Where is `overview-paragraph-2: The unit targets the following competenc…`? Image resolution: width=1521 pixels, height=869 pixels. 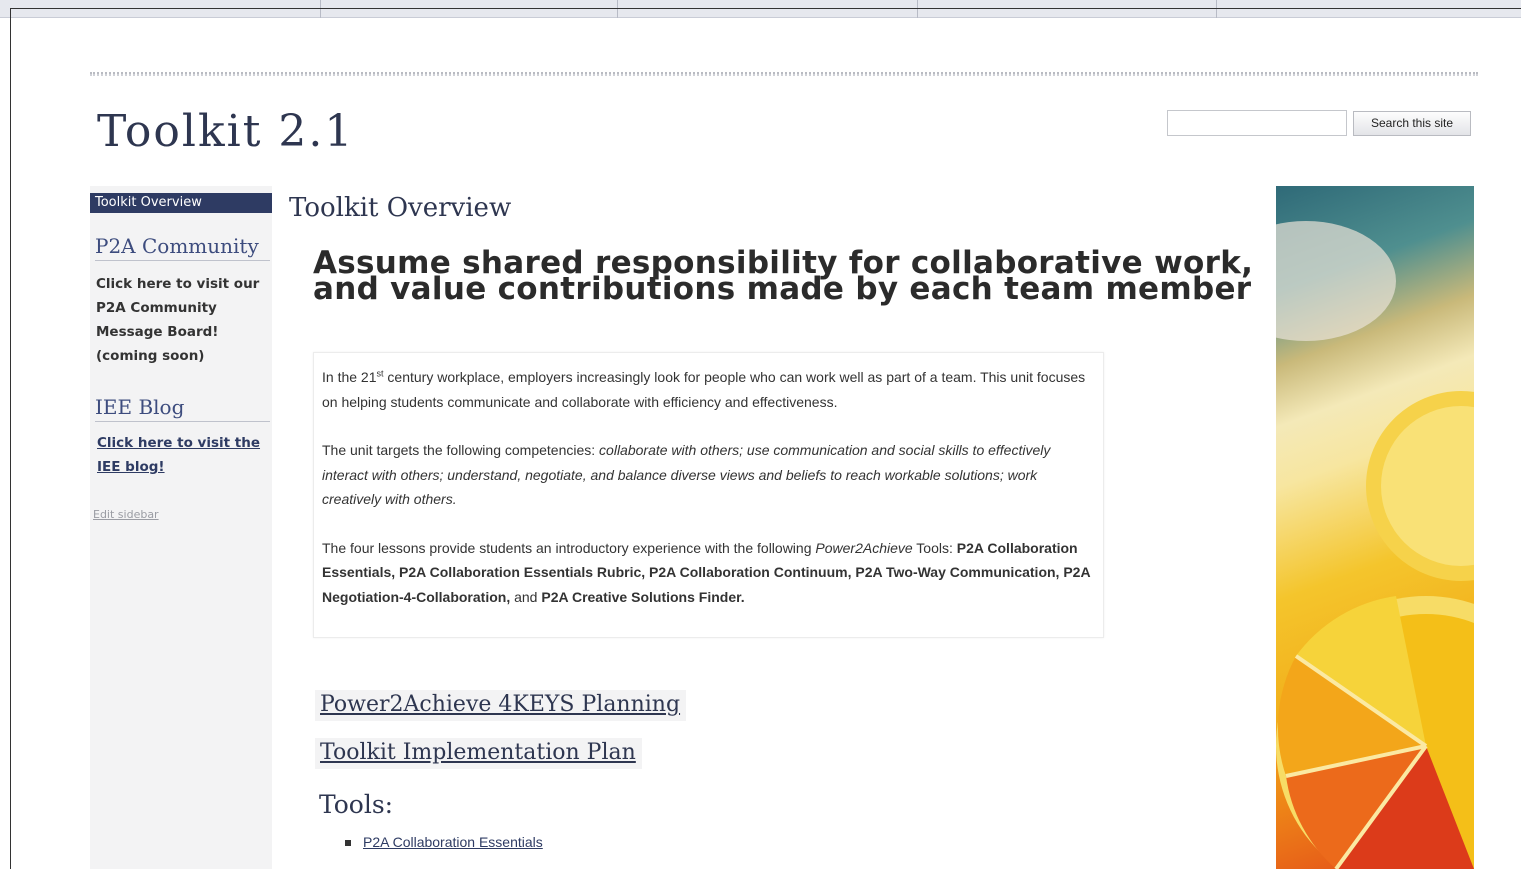
overview-paragraph-2: The unit targets the following competenc… is located at coordinates (708, 475).